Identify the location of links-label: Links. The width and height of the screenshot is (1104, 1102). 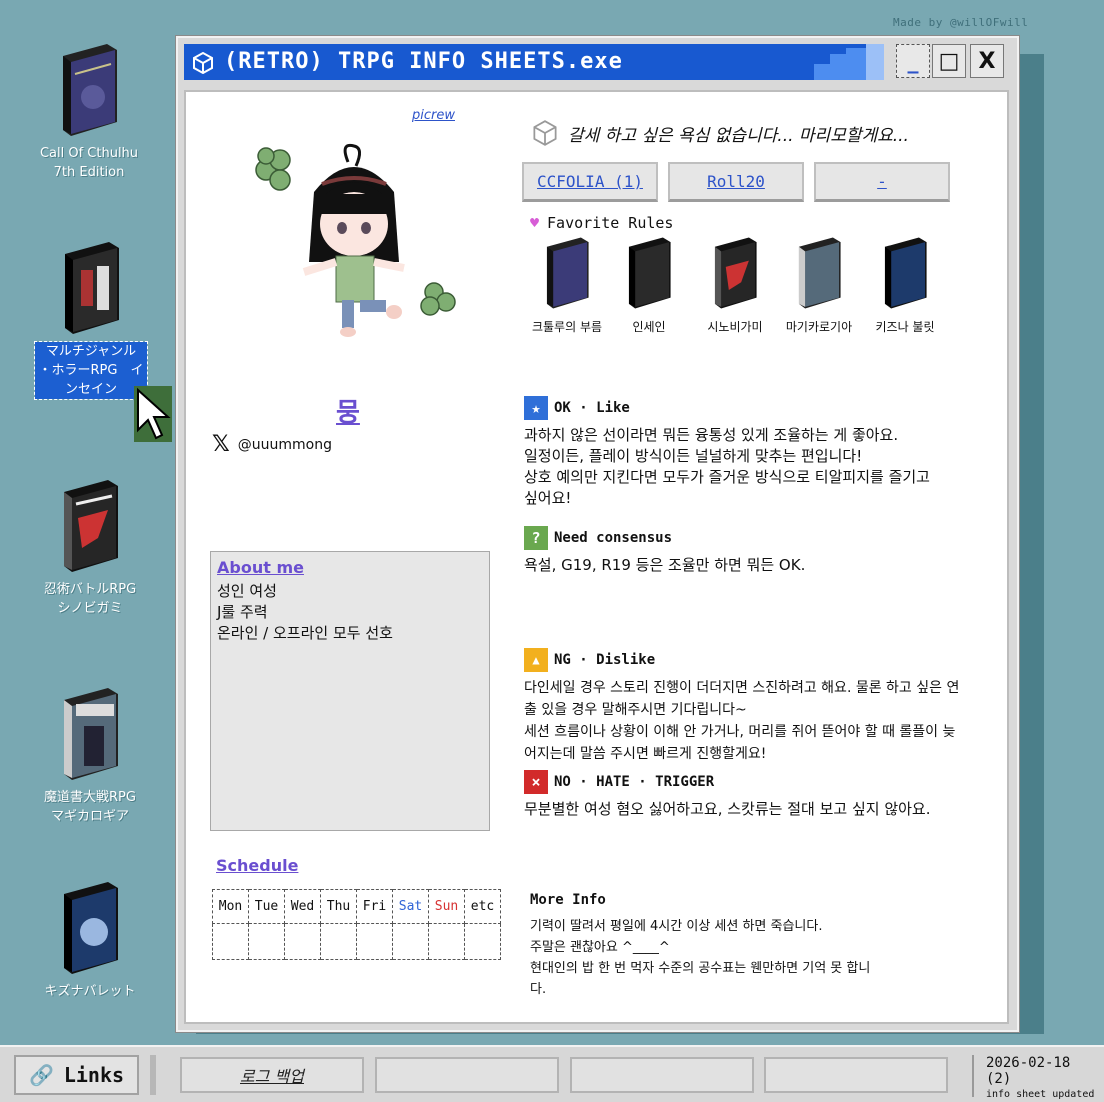
(94, 1075).